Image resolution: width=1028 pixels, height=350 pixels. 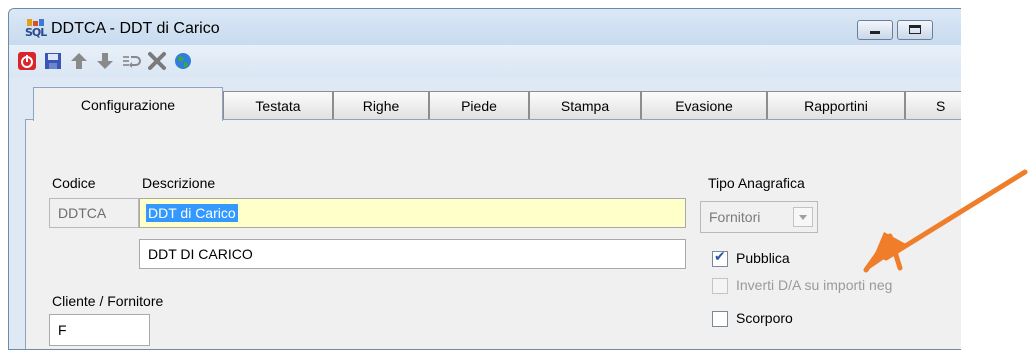 I want to click on scorporo-checkbox, so click(x=720, y=319).